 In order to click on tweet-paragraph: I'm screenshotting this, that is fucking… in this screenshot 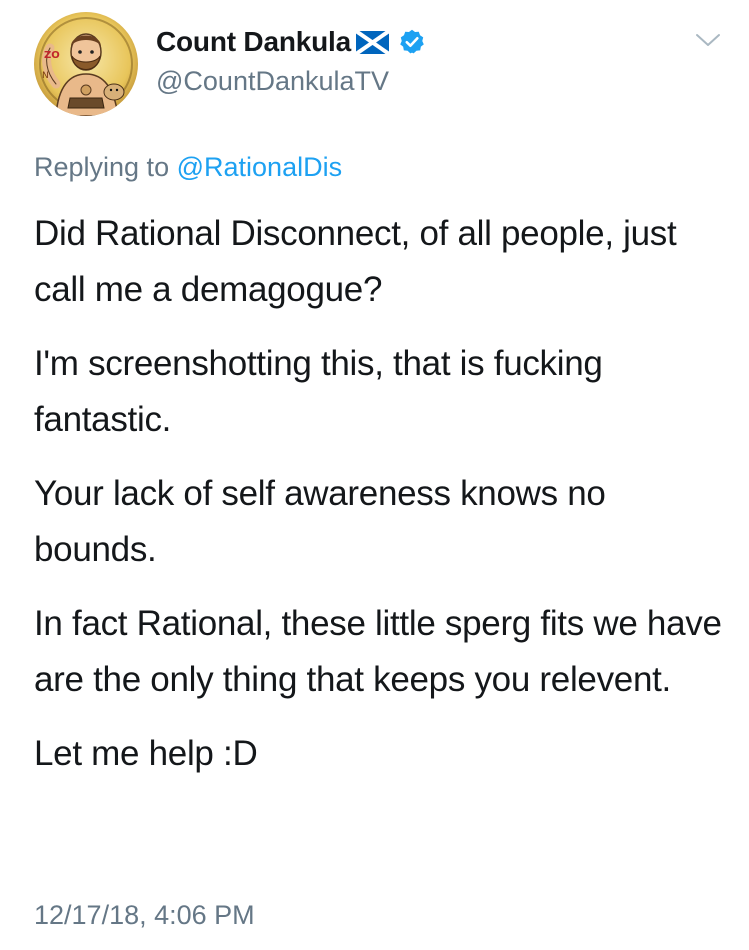, I will do `click(318, 391)`.